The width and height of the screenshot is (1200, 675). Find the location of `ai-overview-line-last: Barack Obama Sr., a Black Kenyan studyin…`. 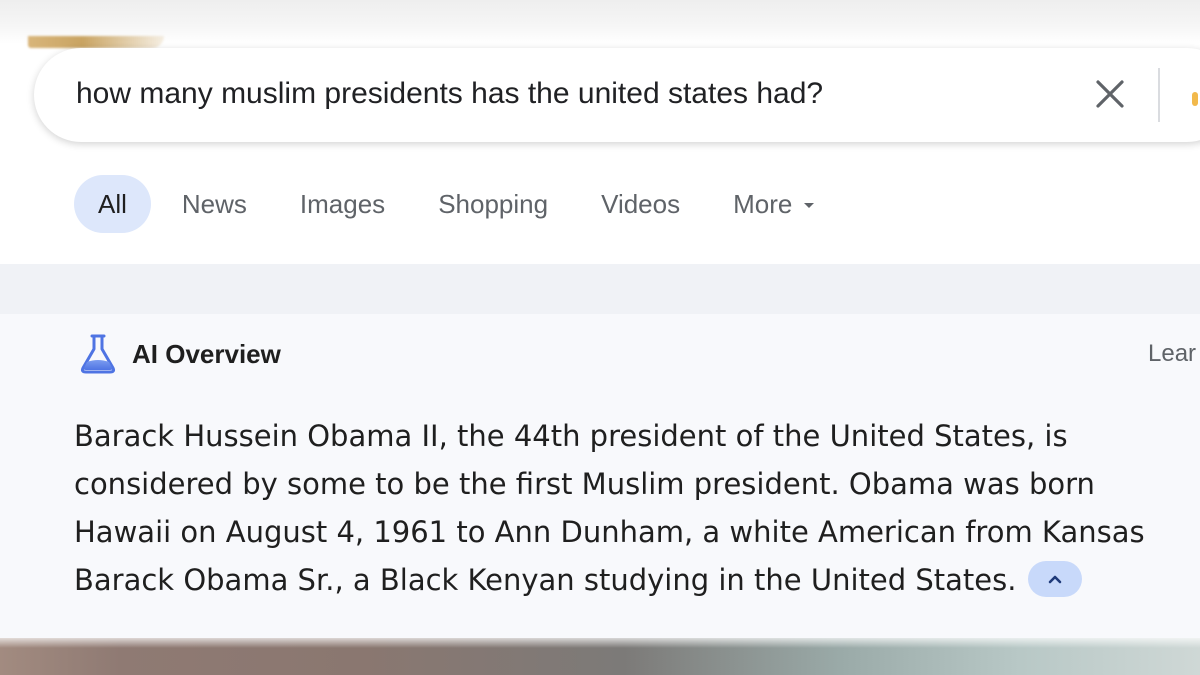

ai-overview-line-last: Barack Obama Sr., a Black Kenyan studyin… is located at coordinates (637, 580).